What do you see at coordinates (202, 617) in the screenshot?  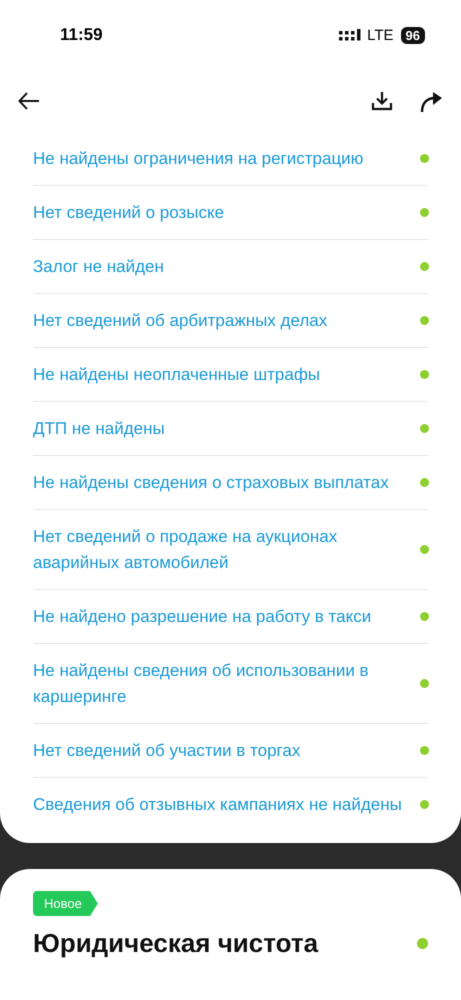 I see `check-result-text: Не найдено разрешение на работу в такси` at bounding box center [202, 617].